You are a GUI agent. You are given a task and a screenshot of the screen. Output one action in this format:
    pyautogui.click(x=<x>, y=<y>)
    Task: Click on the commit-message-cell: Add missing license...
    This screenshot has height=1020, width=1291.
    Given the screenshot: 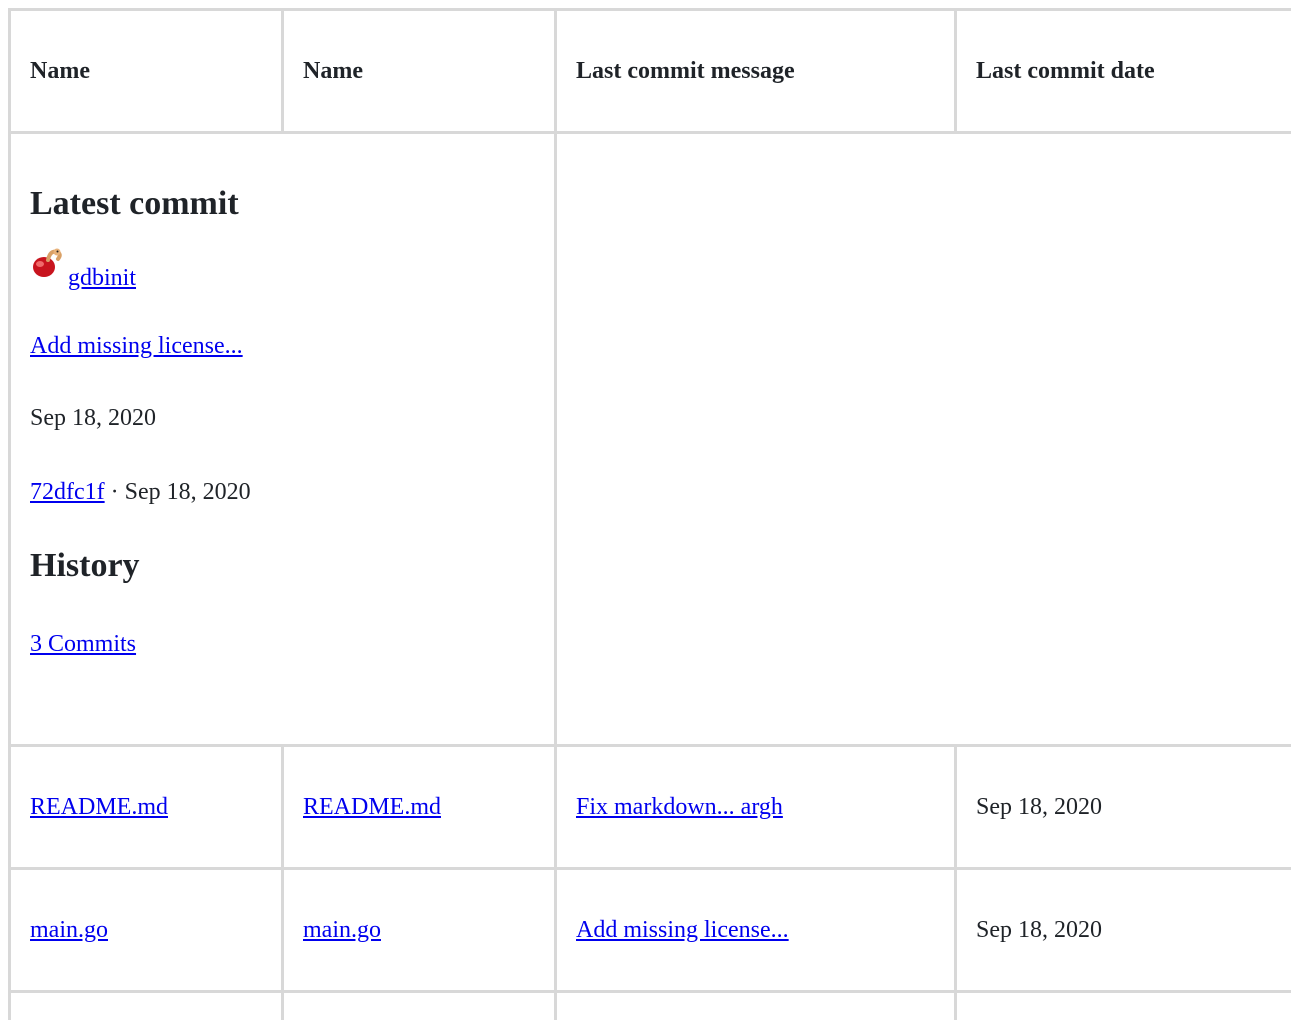 What is the action you would take?
    pyautogui.click(x=755, y=930)
    